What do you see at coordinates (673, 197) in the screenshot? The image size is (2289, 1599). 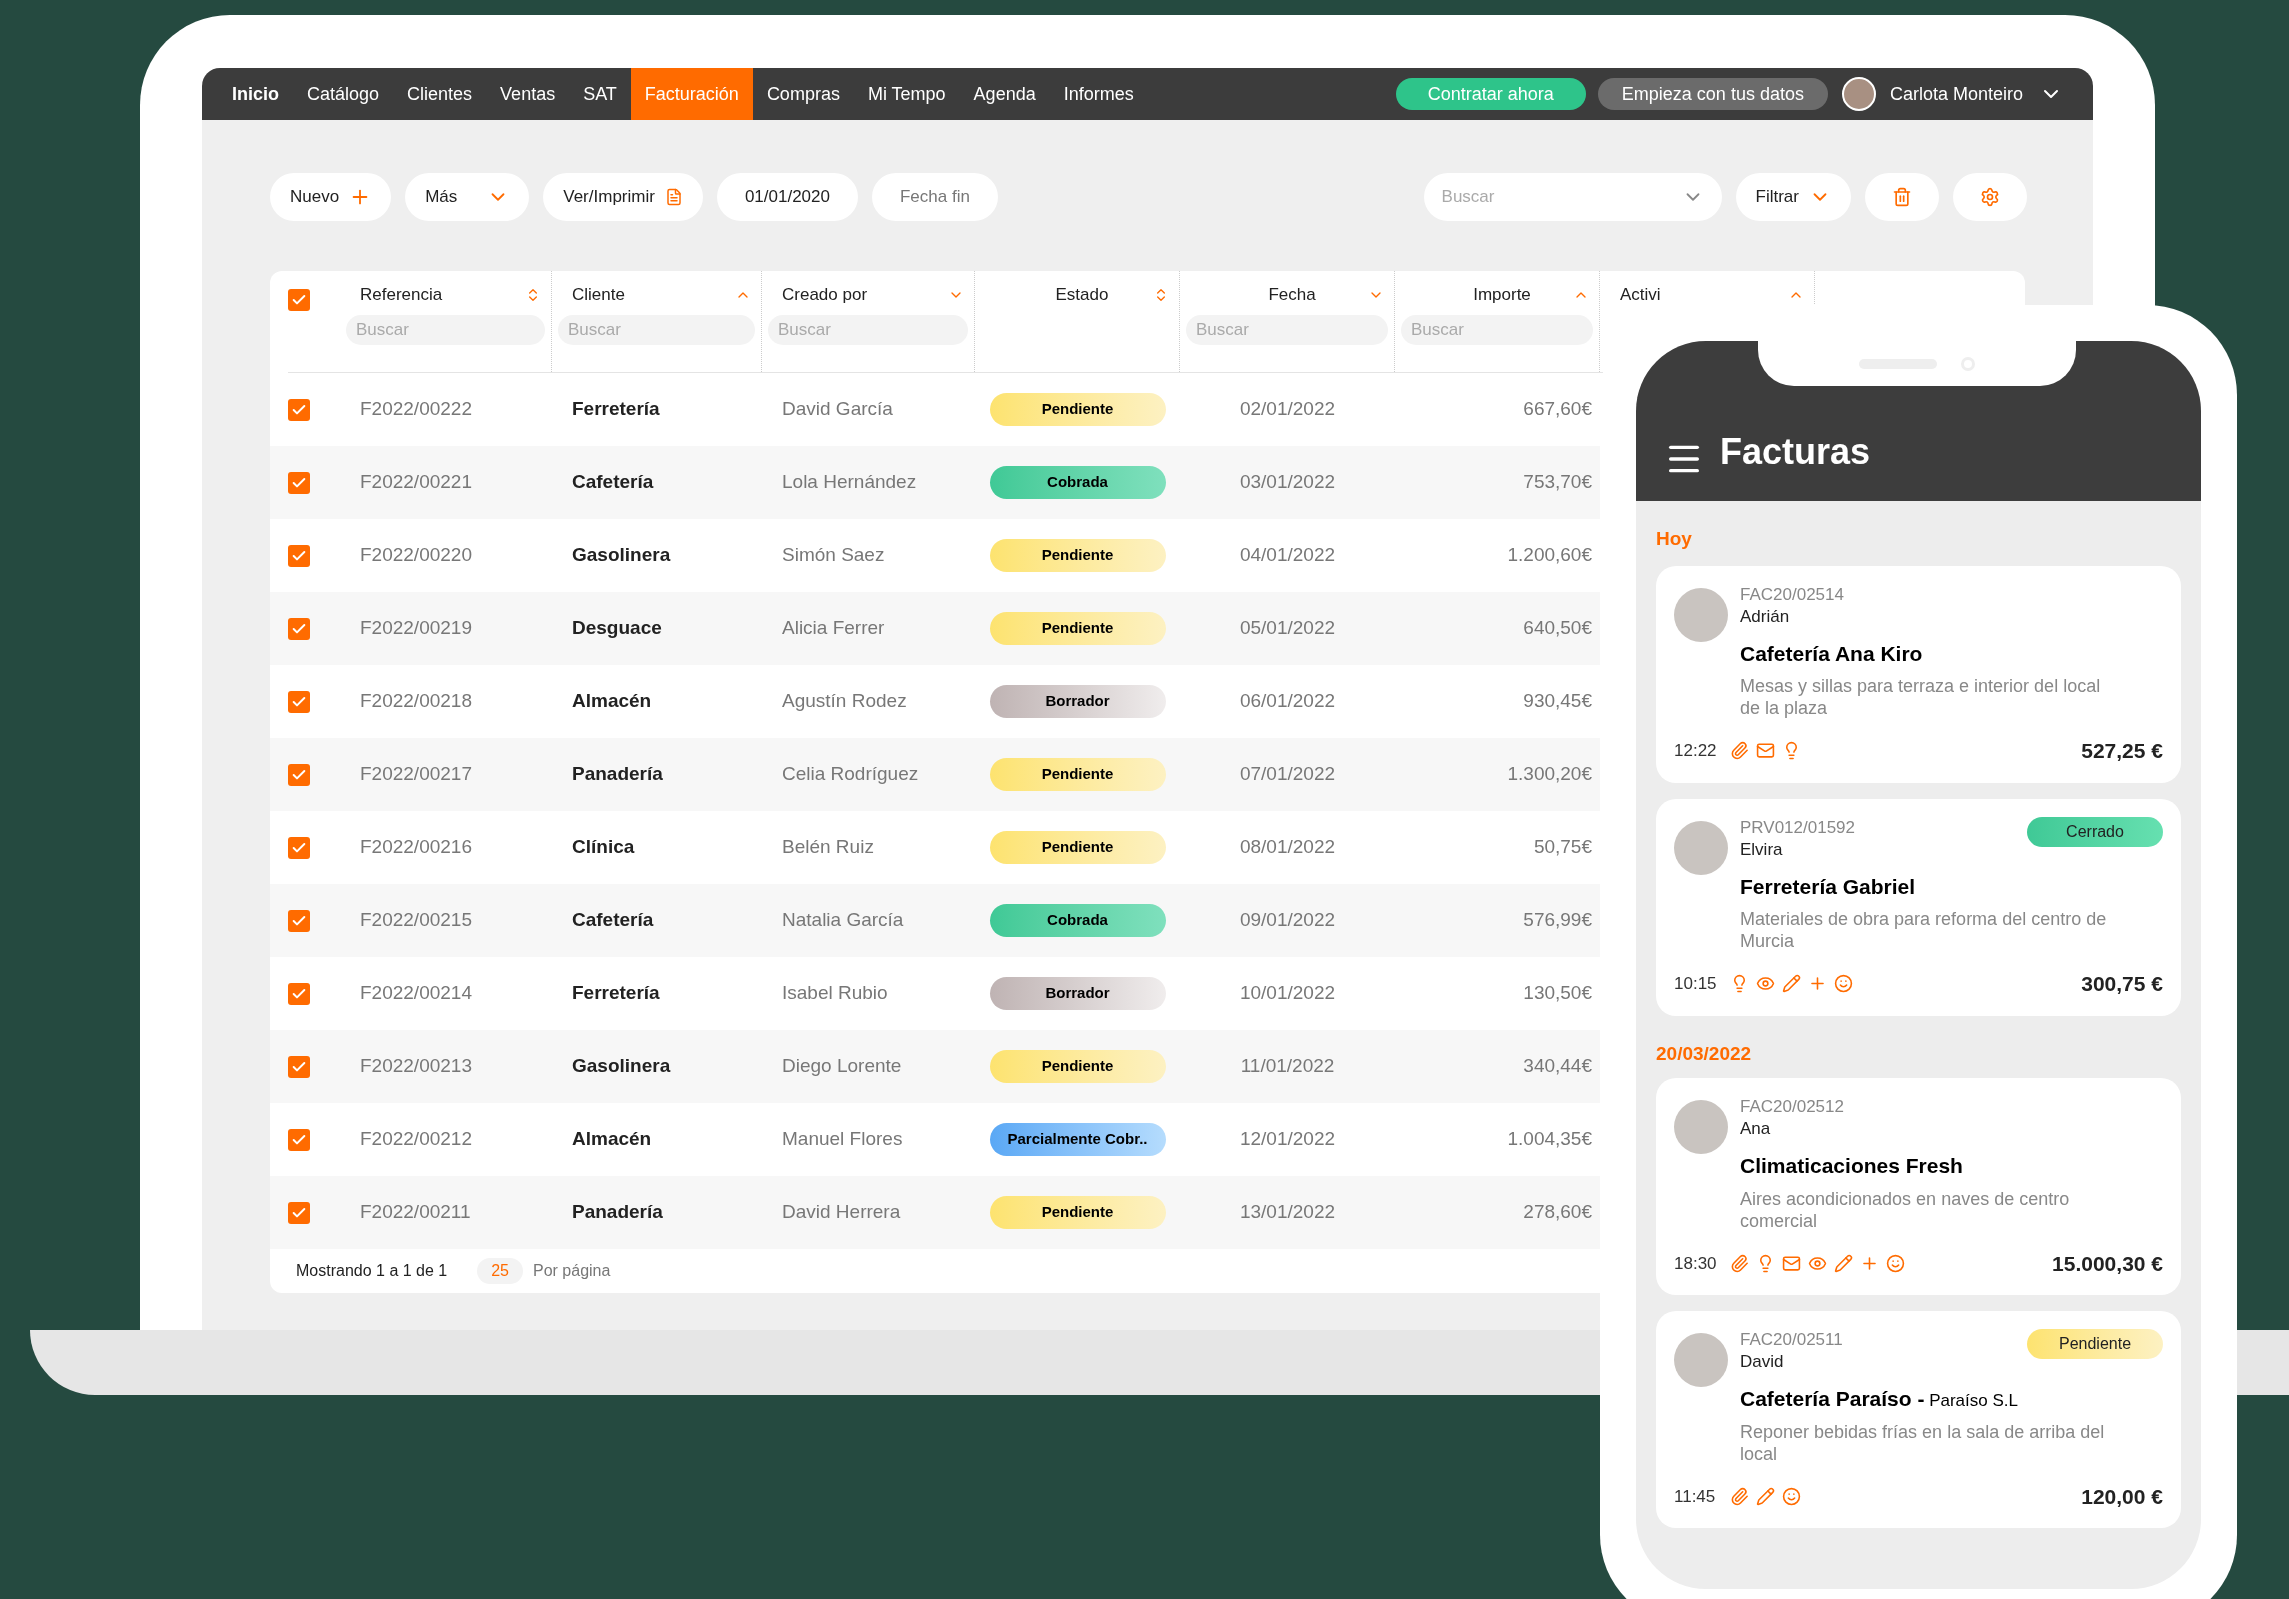 I see `document-icon` at bounding box center [673, 197].